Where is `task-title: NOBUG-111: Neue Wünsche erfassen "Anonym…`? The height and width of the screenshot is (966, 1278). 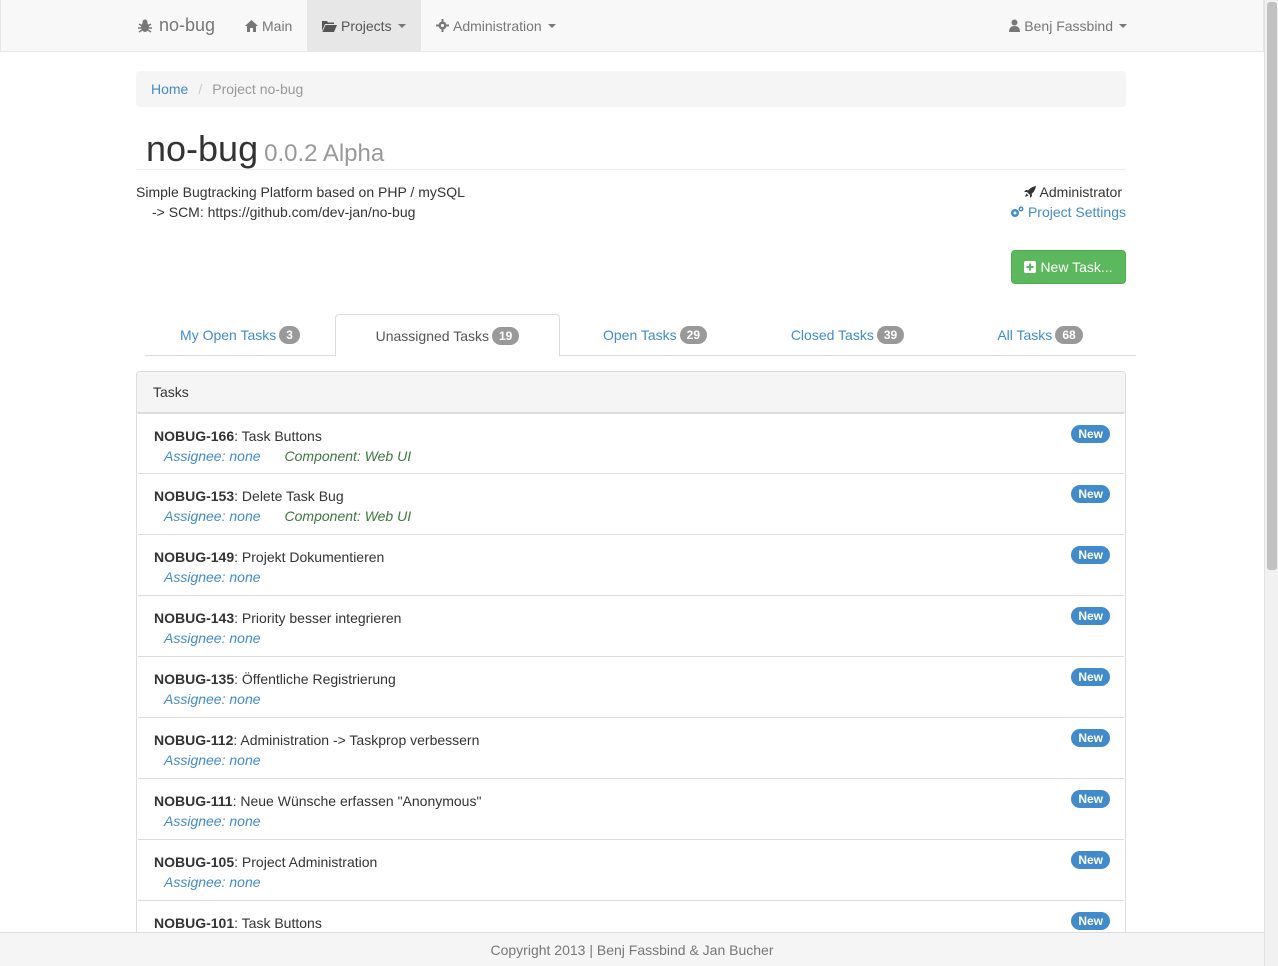 task-title: NOBUG-111: Neue Wünsche erfassen "Anonym… is located at coordinates (631, 801).